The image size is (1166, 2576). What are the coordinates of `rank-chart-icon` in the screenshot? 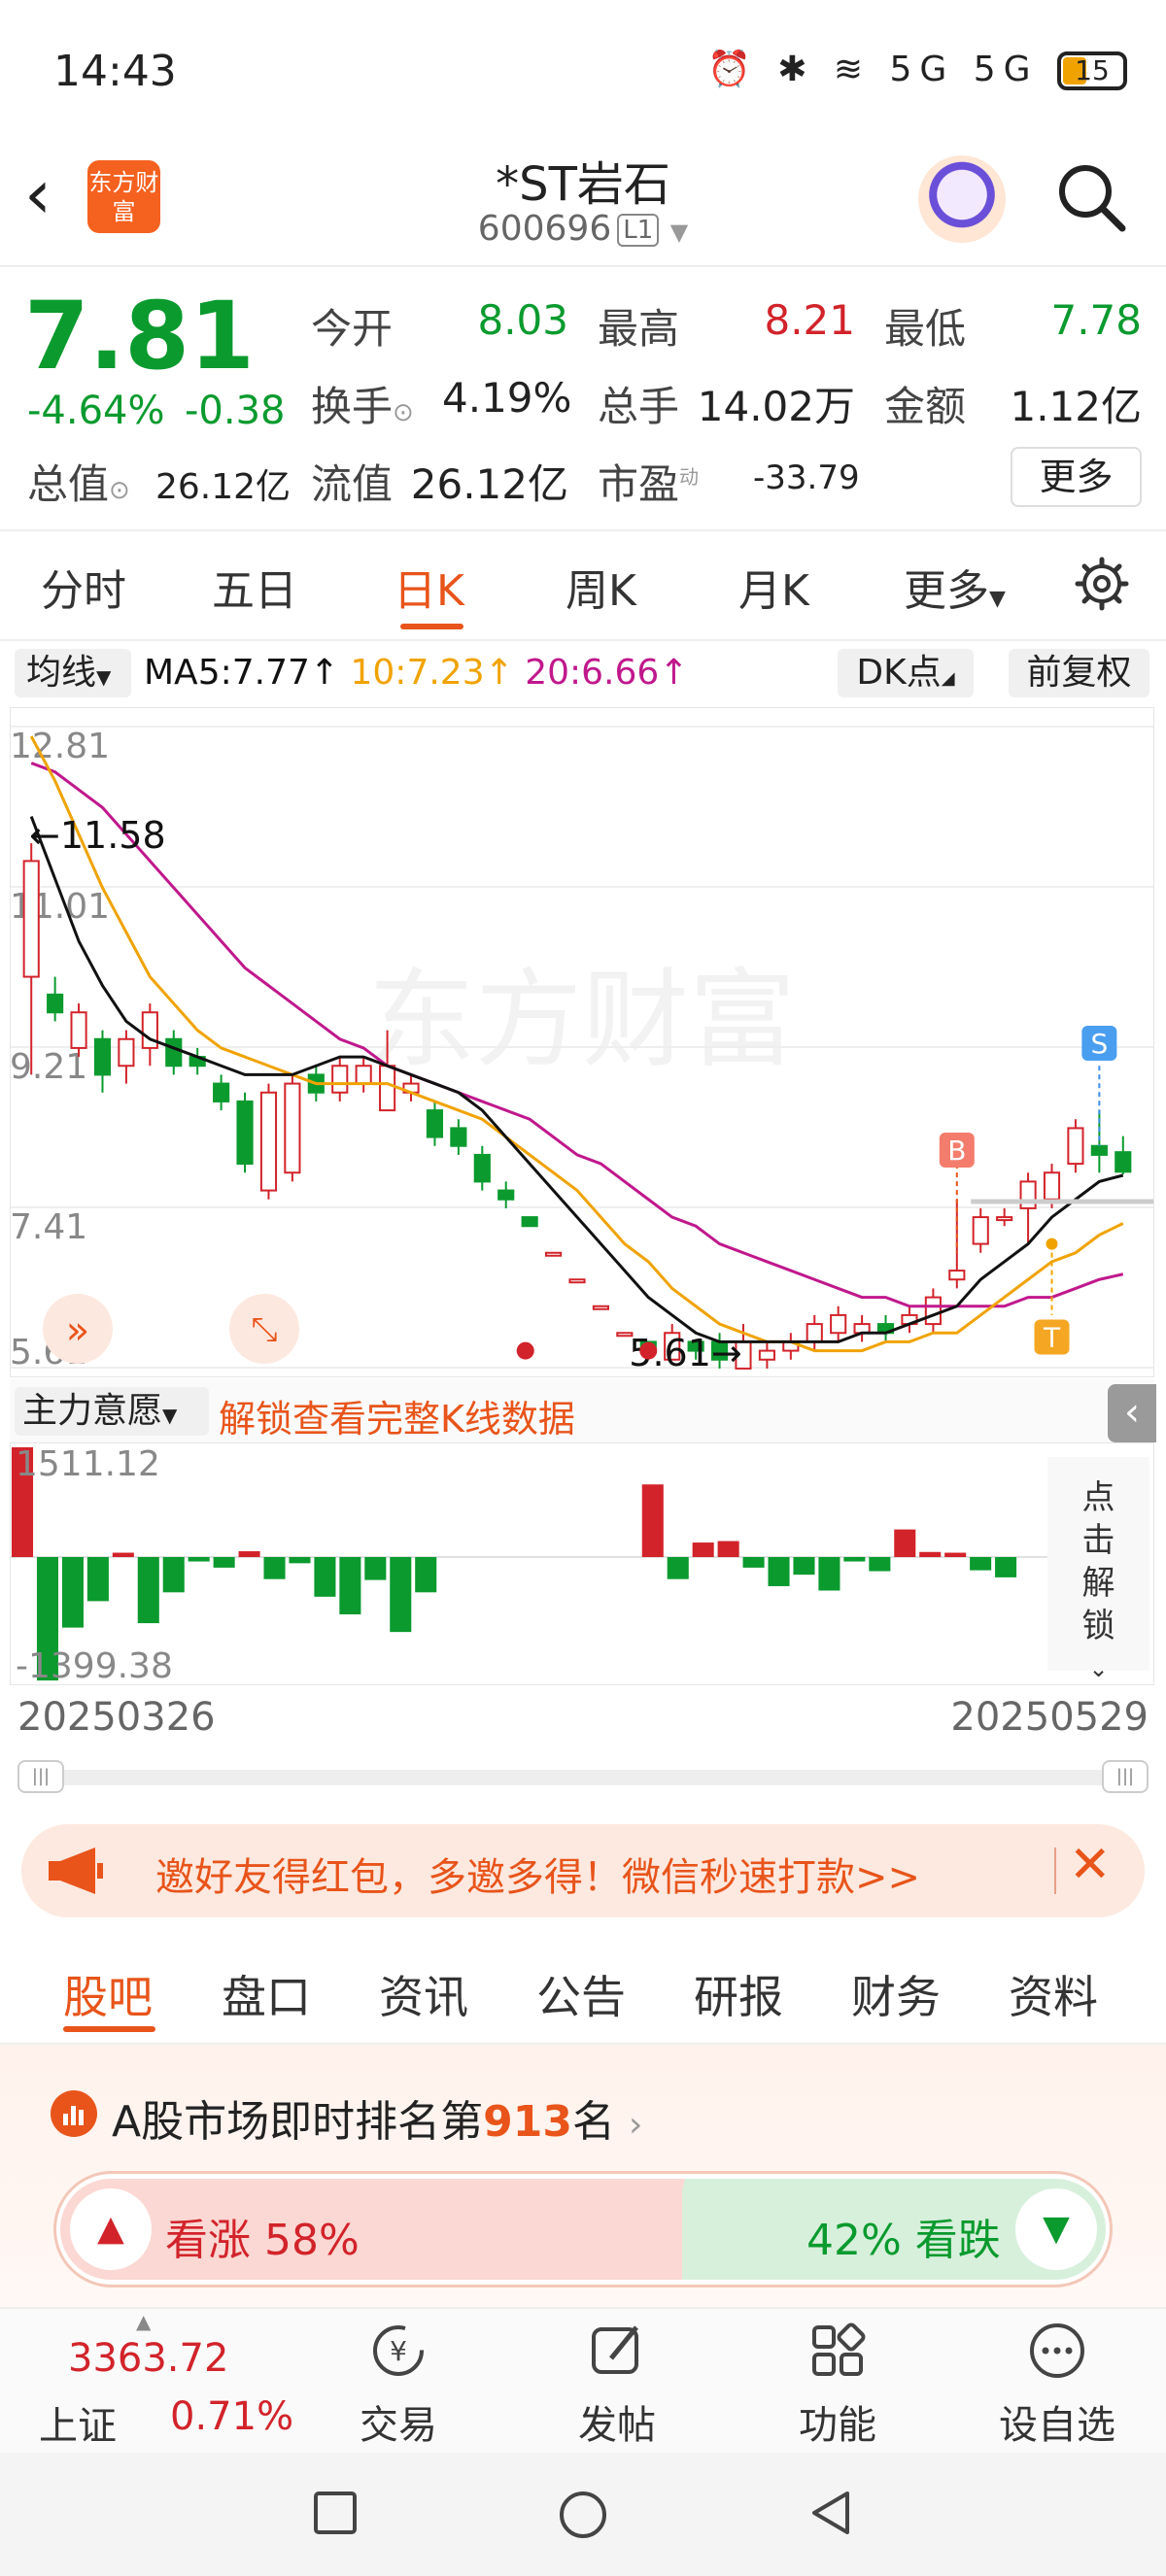 It's located at (74, 2113).